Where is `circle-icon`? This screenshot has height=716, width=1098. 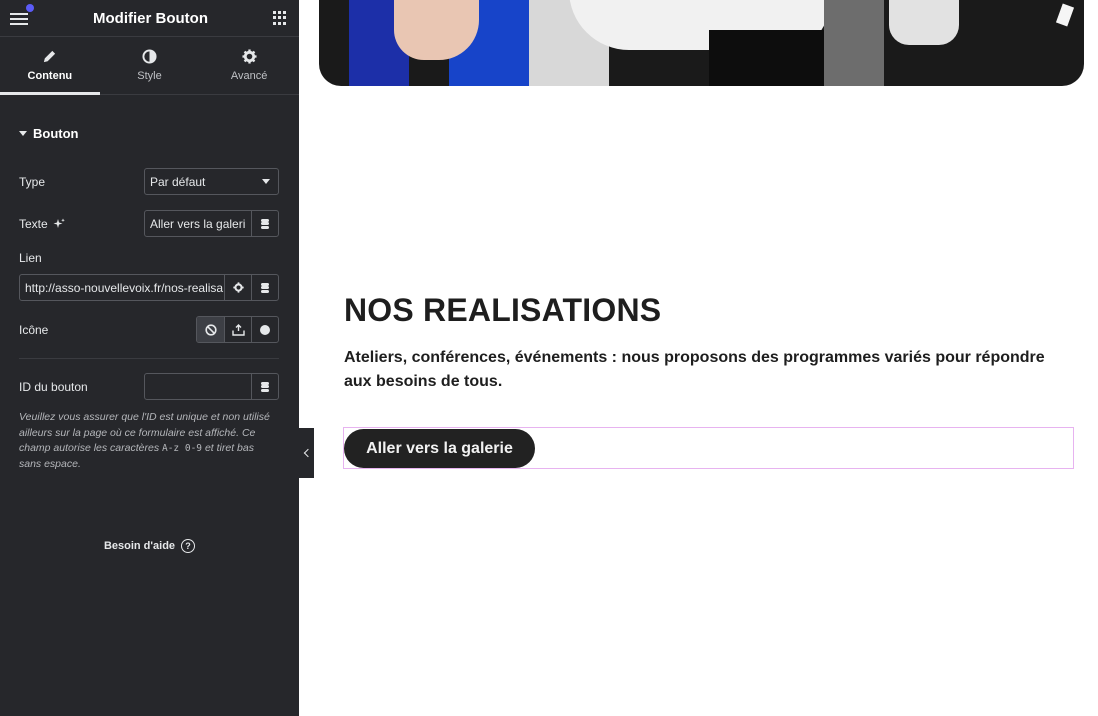 circle-icon is located at coordinates (265, 329).